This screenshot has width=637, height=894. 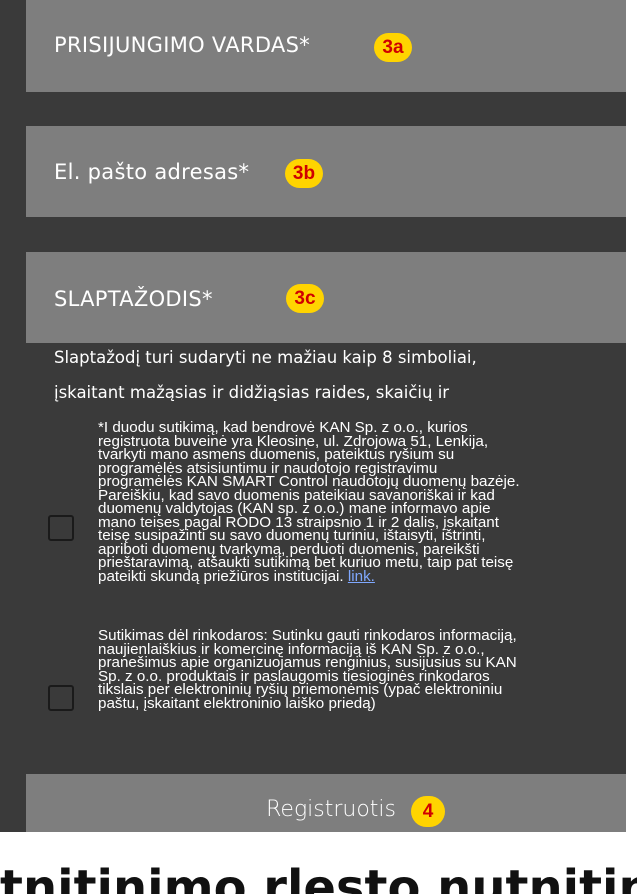 I want to click on username-label: PRISIJUNGIMO VARDAS*, so click(x=182, y=45).